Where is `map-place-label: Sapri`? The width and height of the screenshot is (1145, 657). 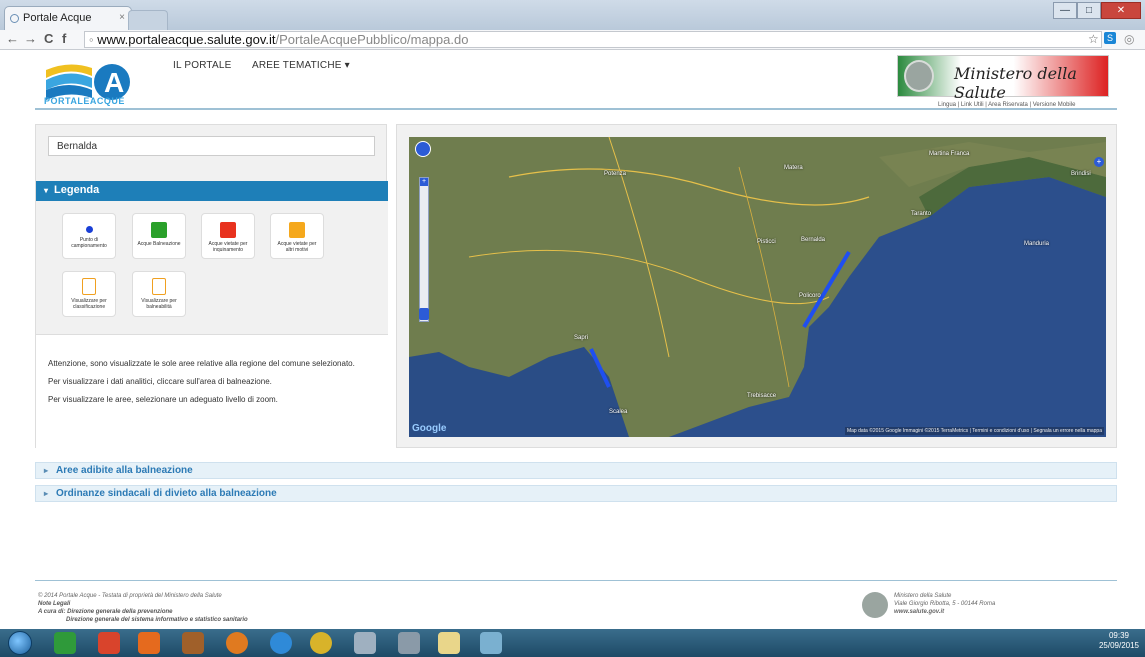
map-place-label: Sapri is located at coordinates (581, 338).